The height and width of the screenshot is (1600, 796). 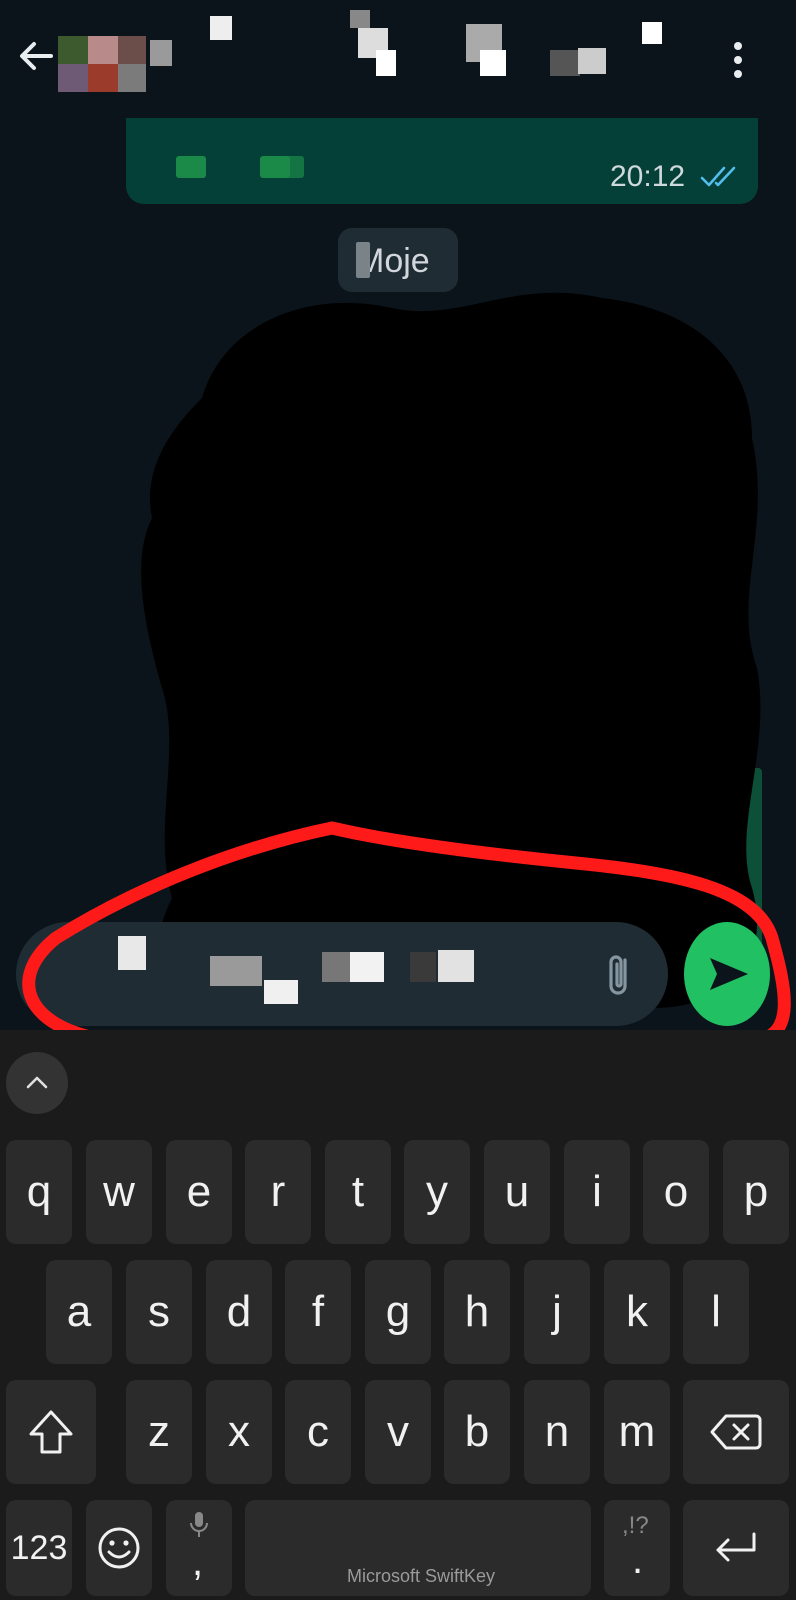 What do you see at coordinates (119, 1192) in the screenshot?
I see `key-w: w` at bounding box center [119, 1192].